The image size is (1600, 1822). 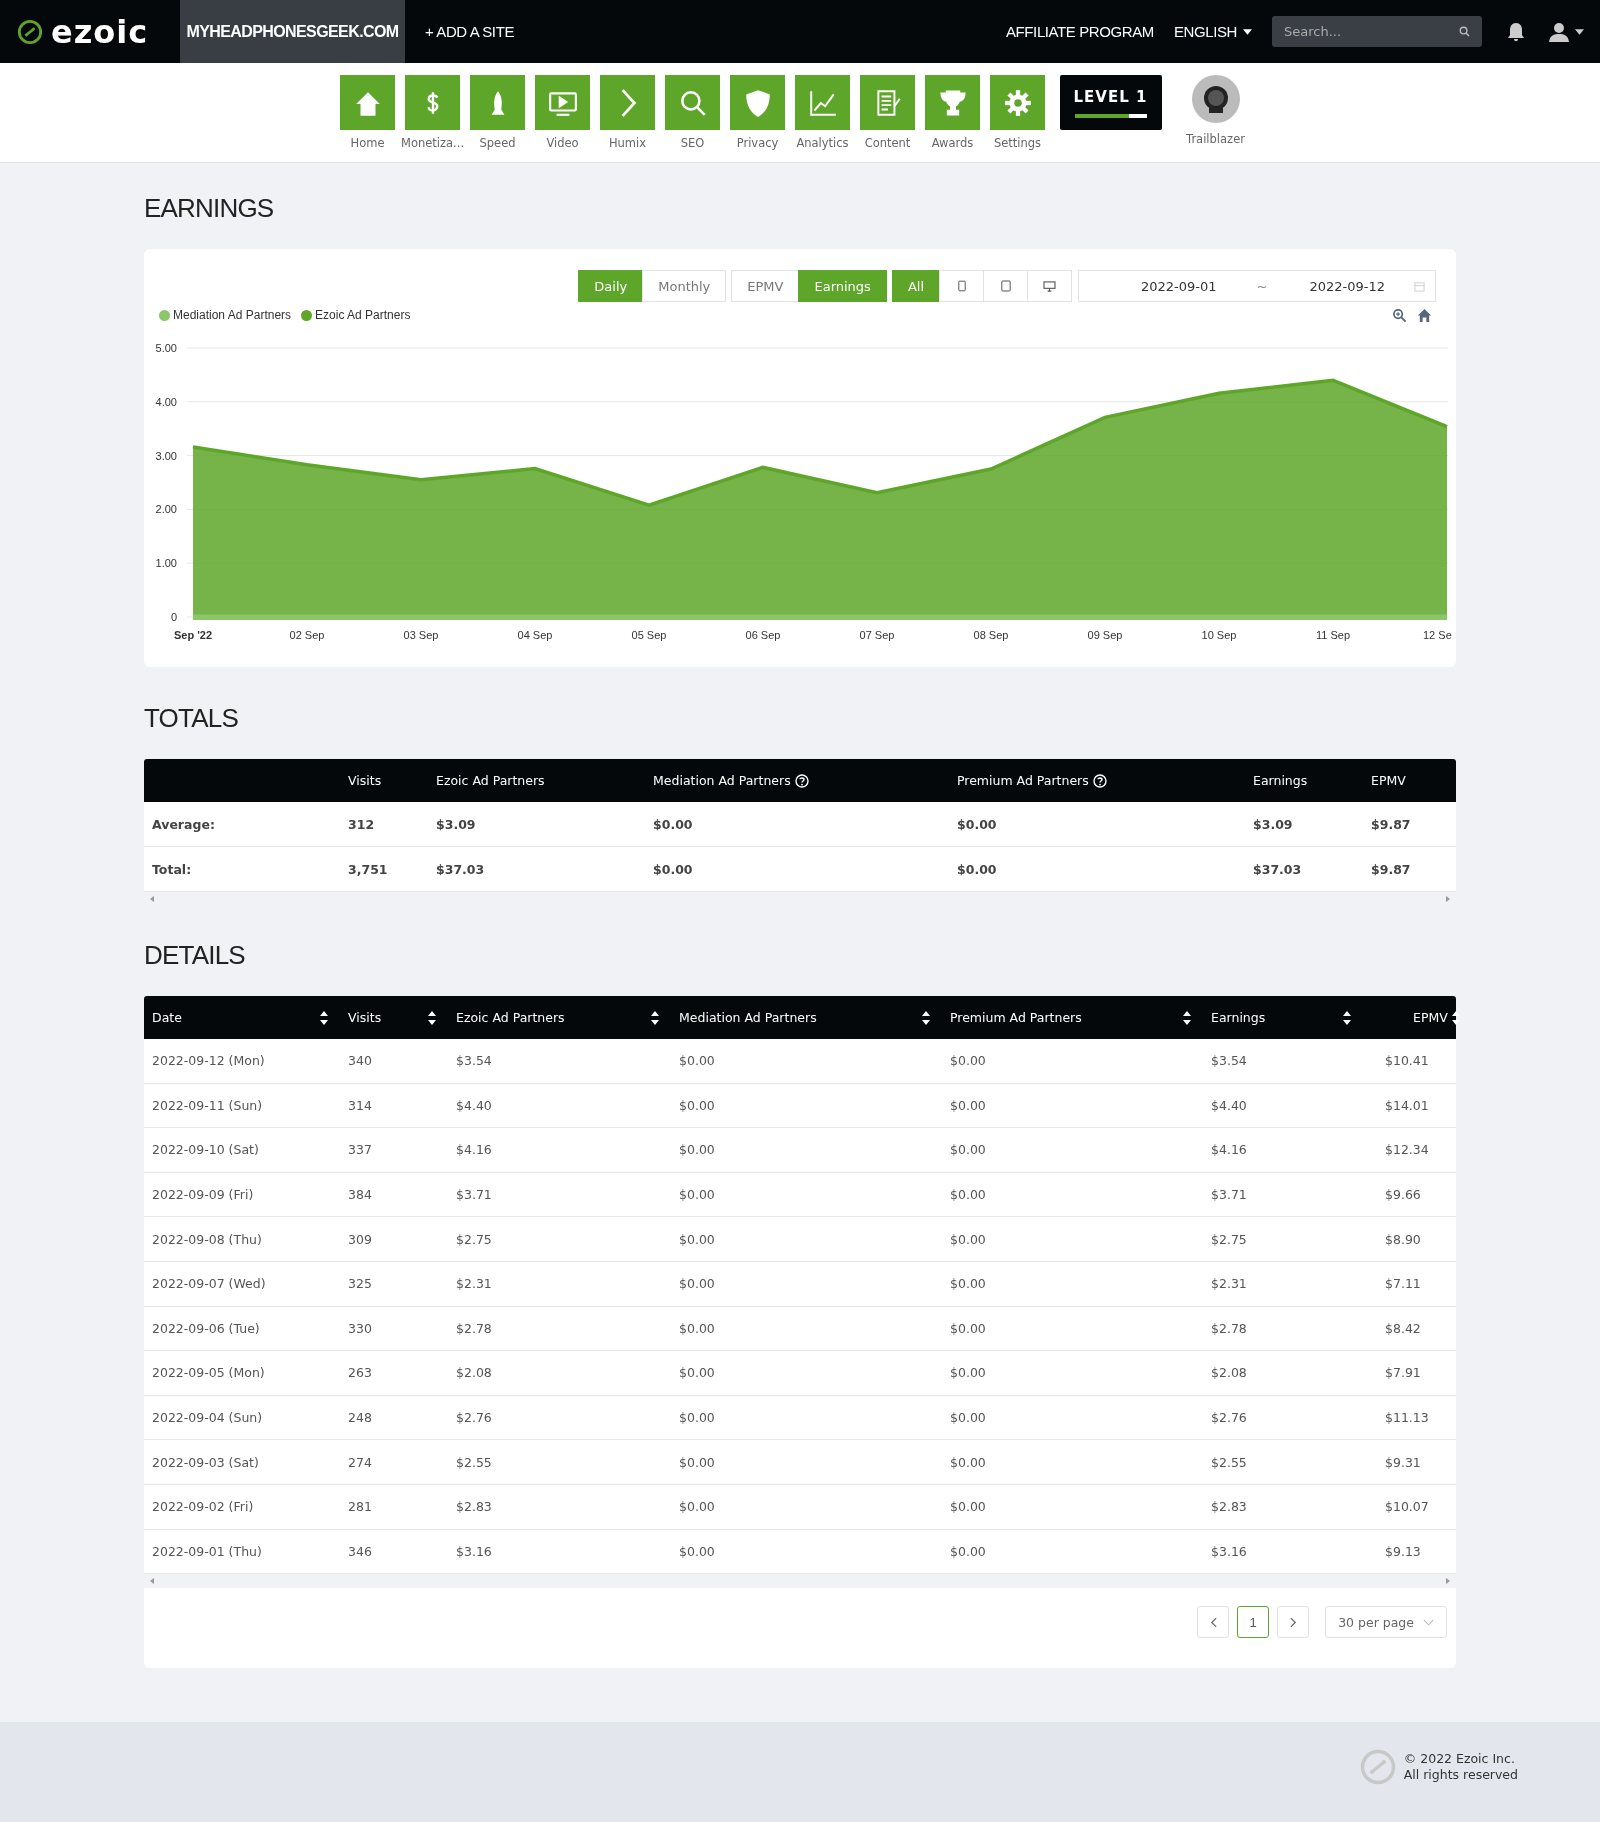 I want to click on table-cell-text: 248, so click(x=360, y=1418).